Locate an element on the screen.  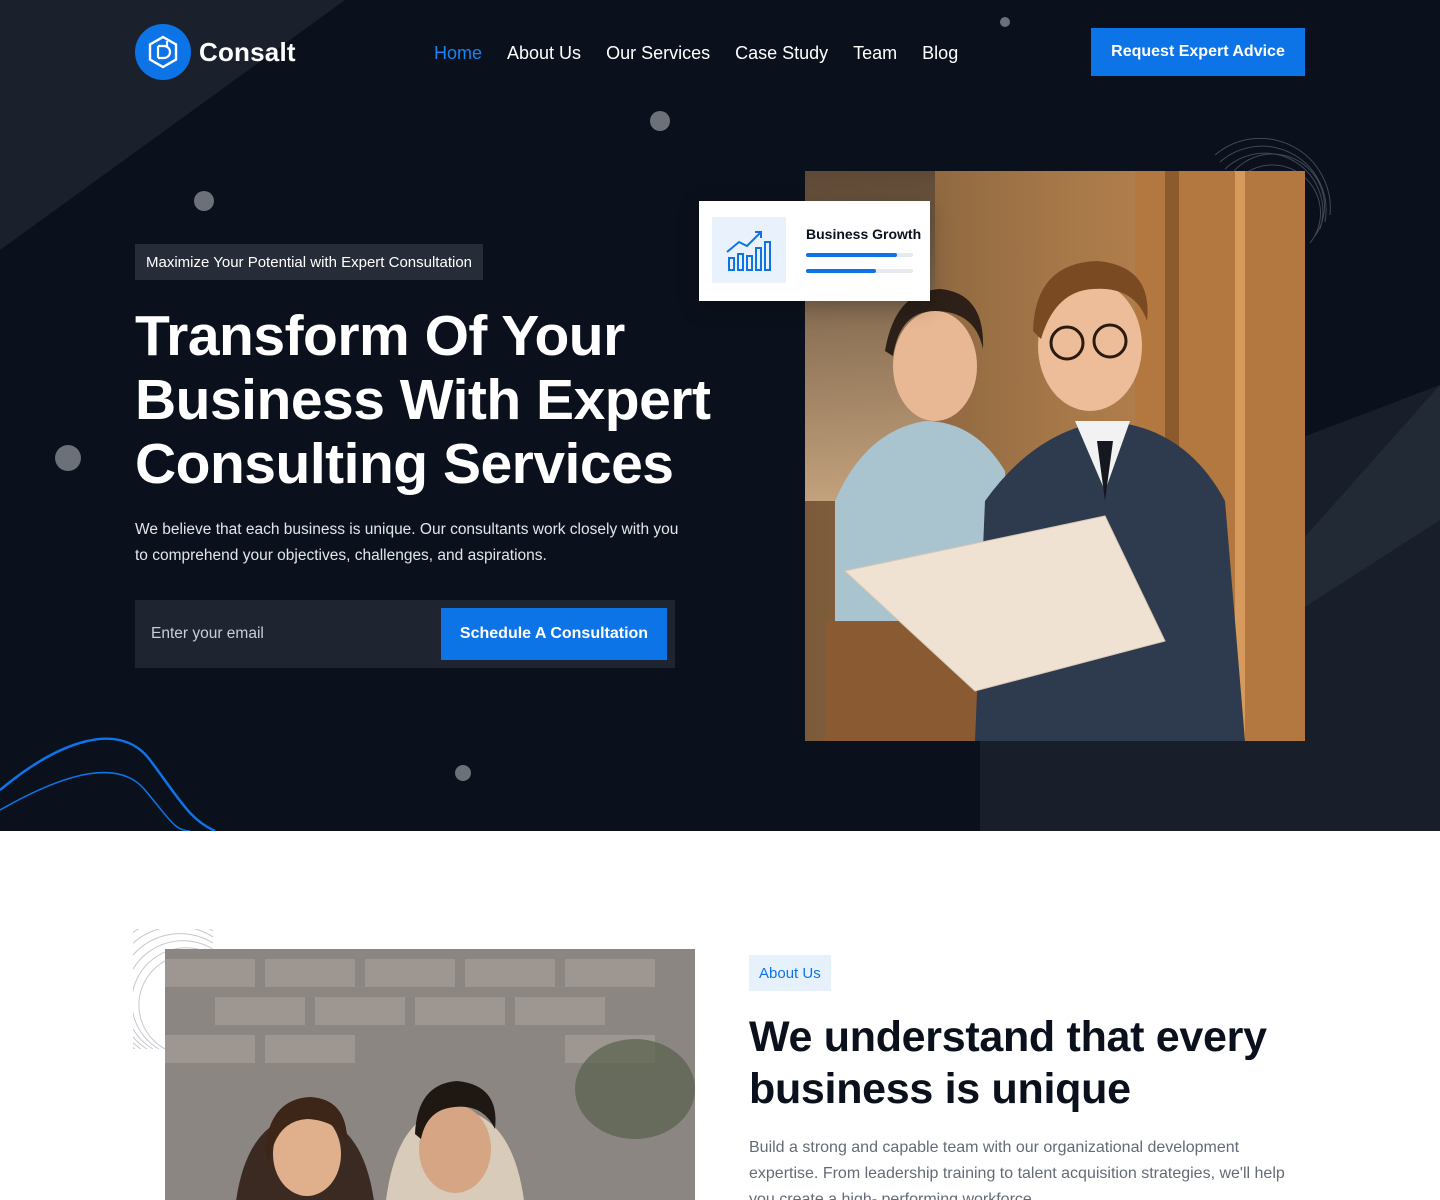
nav-blog: Blog is located at coordinates (940, 53).